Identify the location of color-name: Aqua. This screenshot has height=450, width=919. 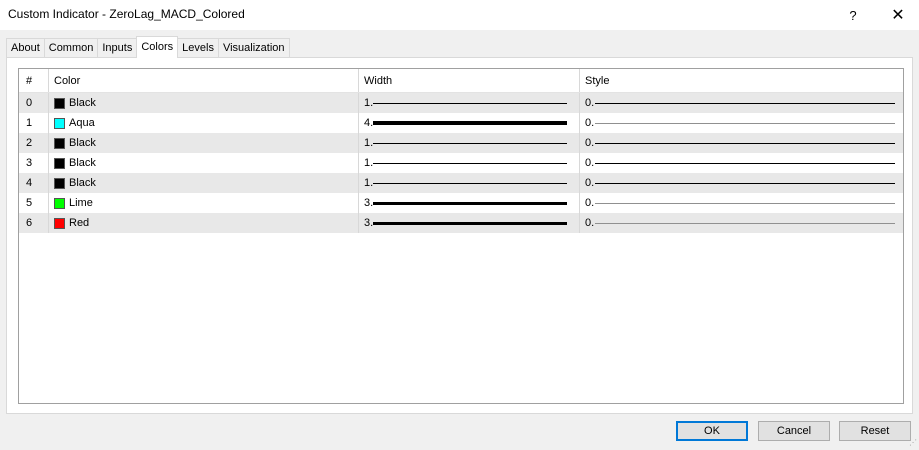
(82, 123).